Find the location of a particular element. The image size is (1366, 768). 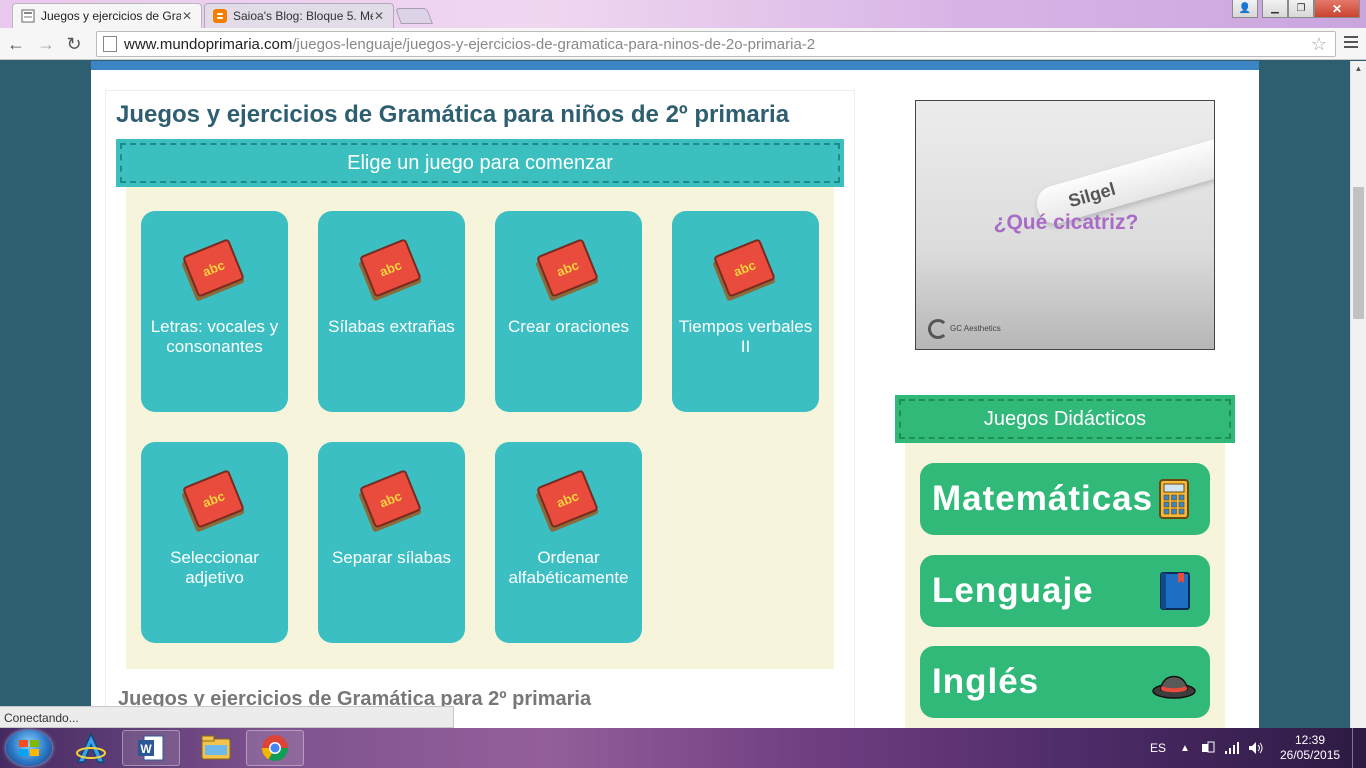

network-icon is located at coordinates (1208, 748).